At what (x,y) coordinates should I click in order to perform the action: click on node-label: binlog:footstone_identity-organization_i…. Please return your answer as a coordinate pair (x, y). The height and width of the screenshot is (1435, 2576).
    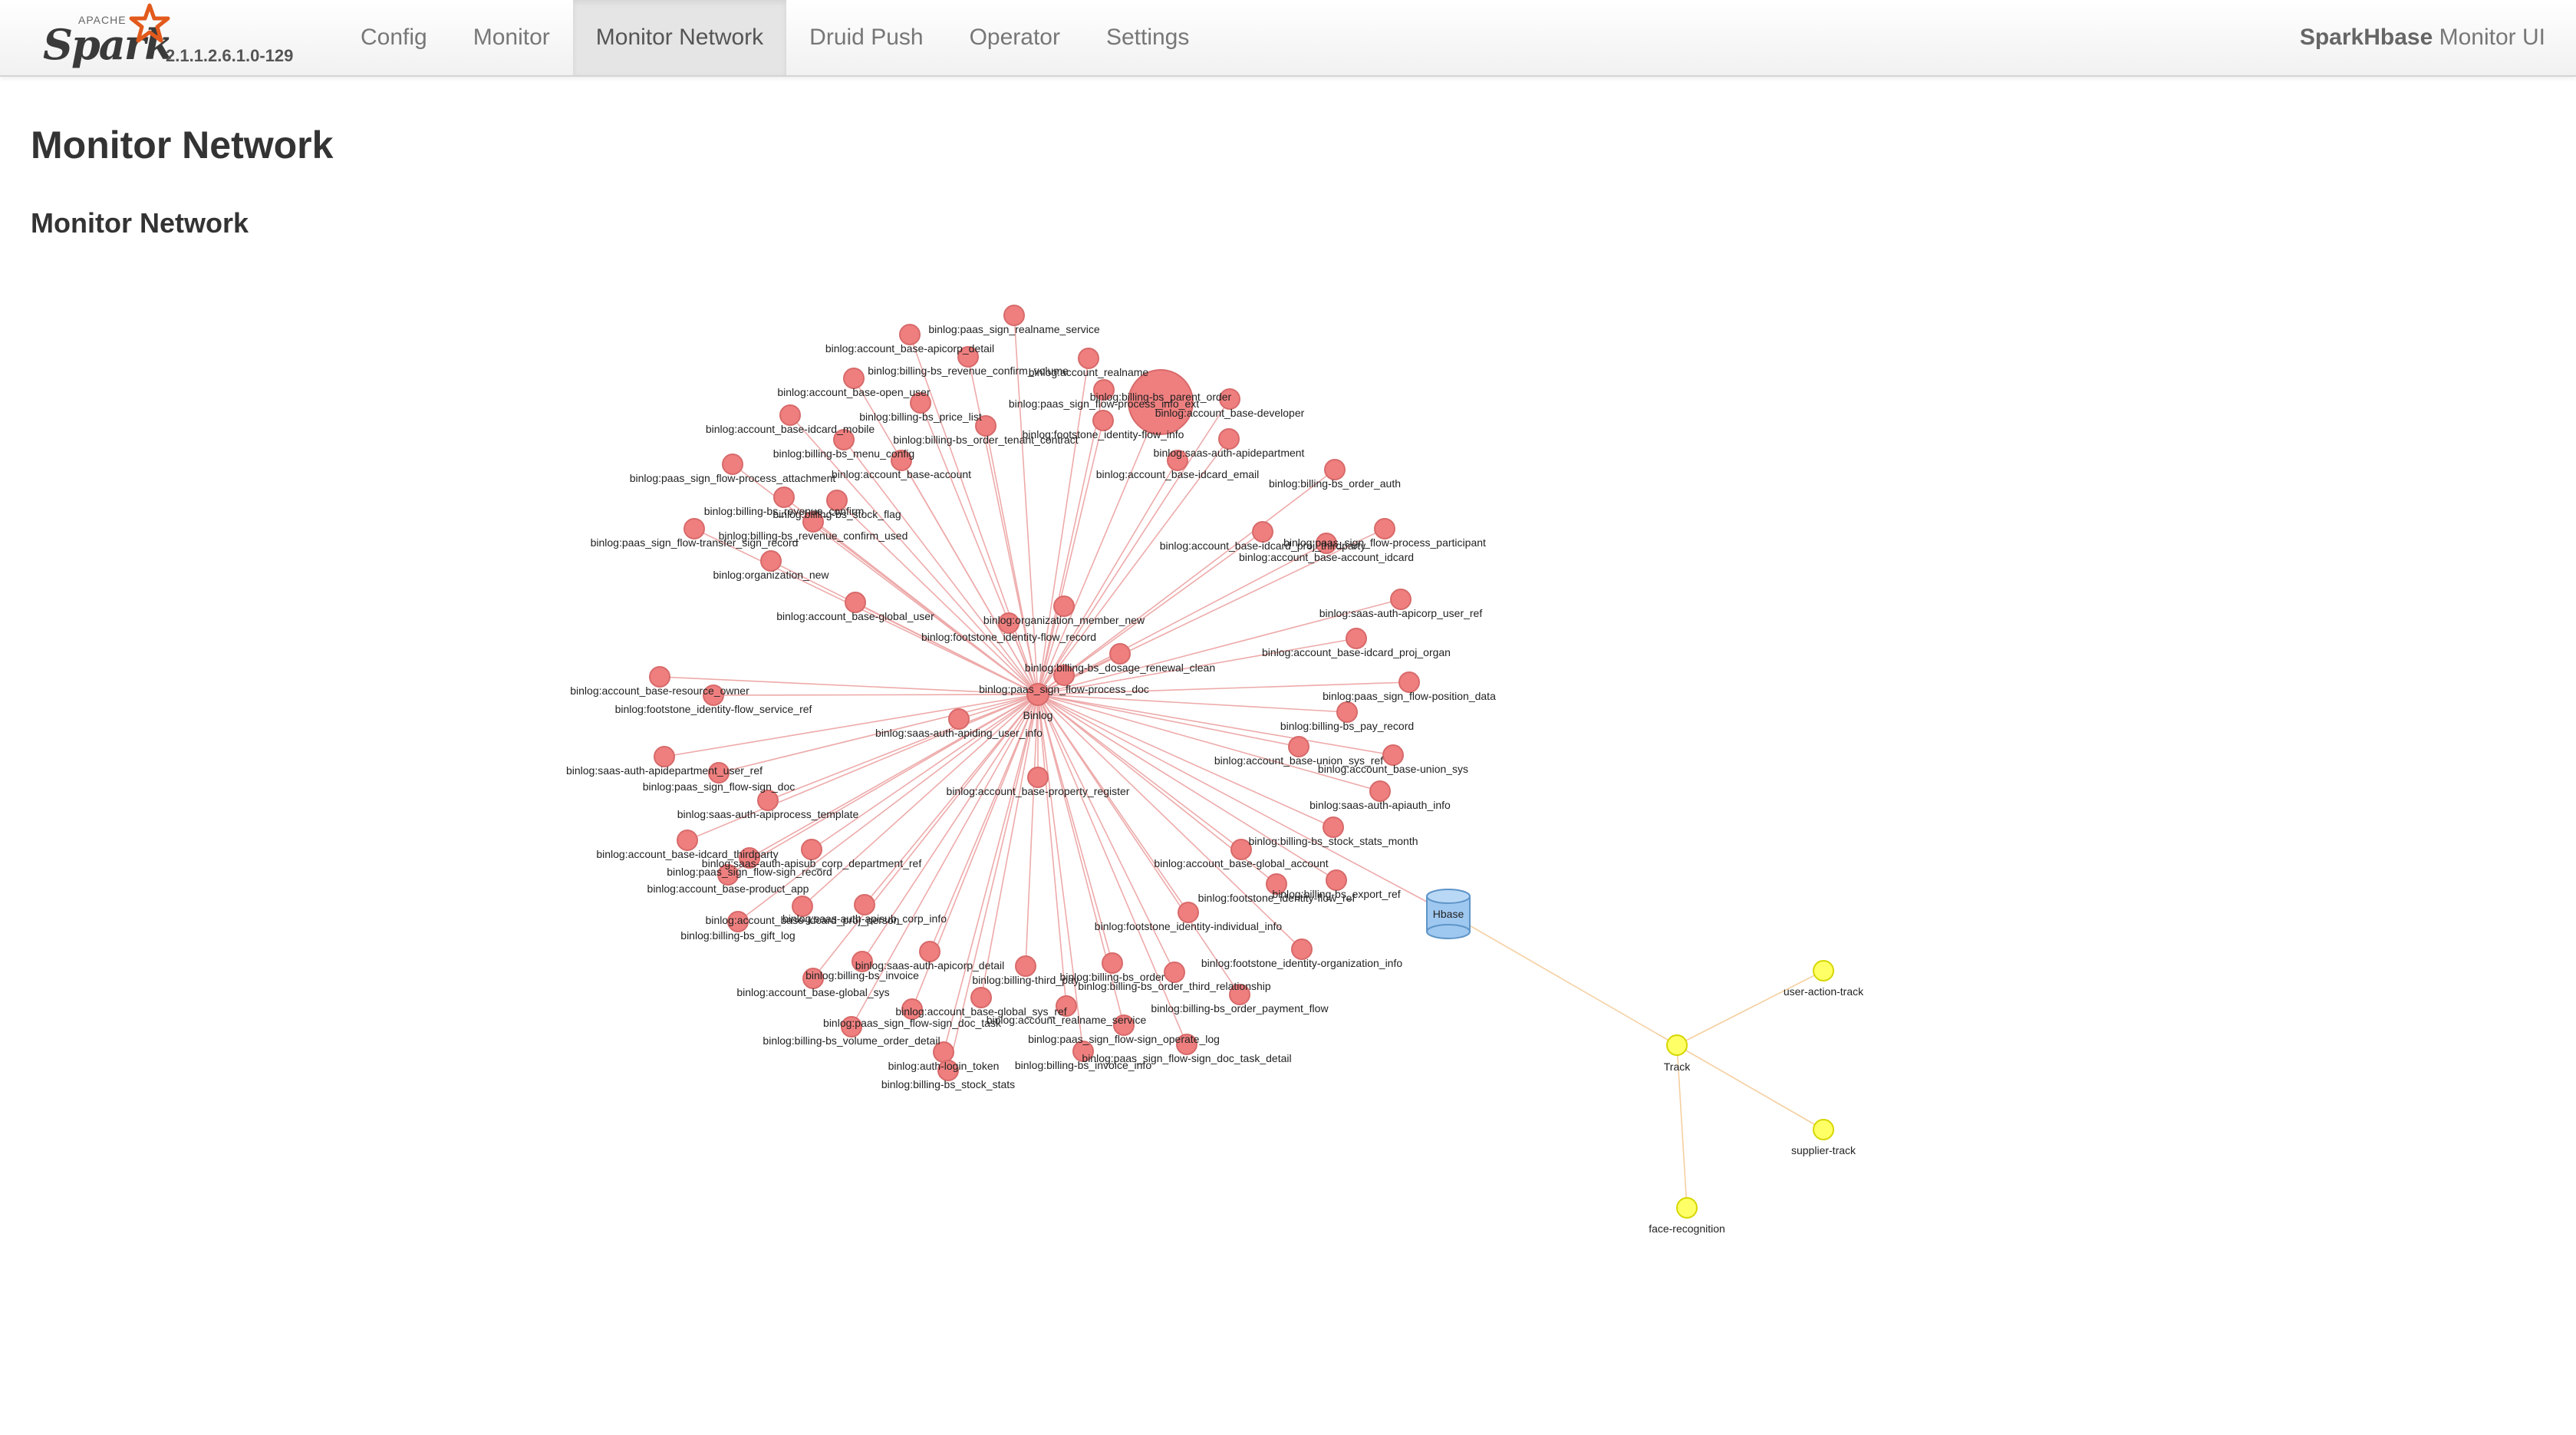
    Looking at the image, I should click on (1302, 963).